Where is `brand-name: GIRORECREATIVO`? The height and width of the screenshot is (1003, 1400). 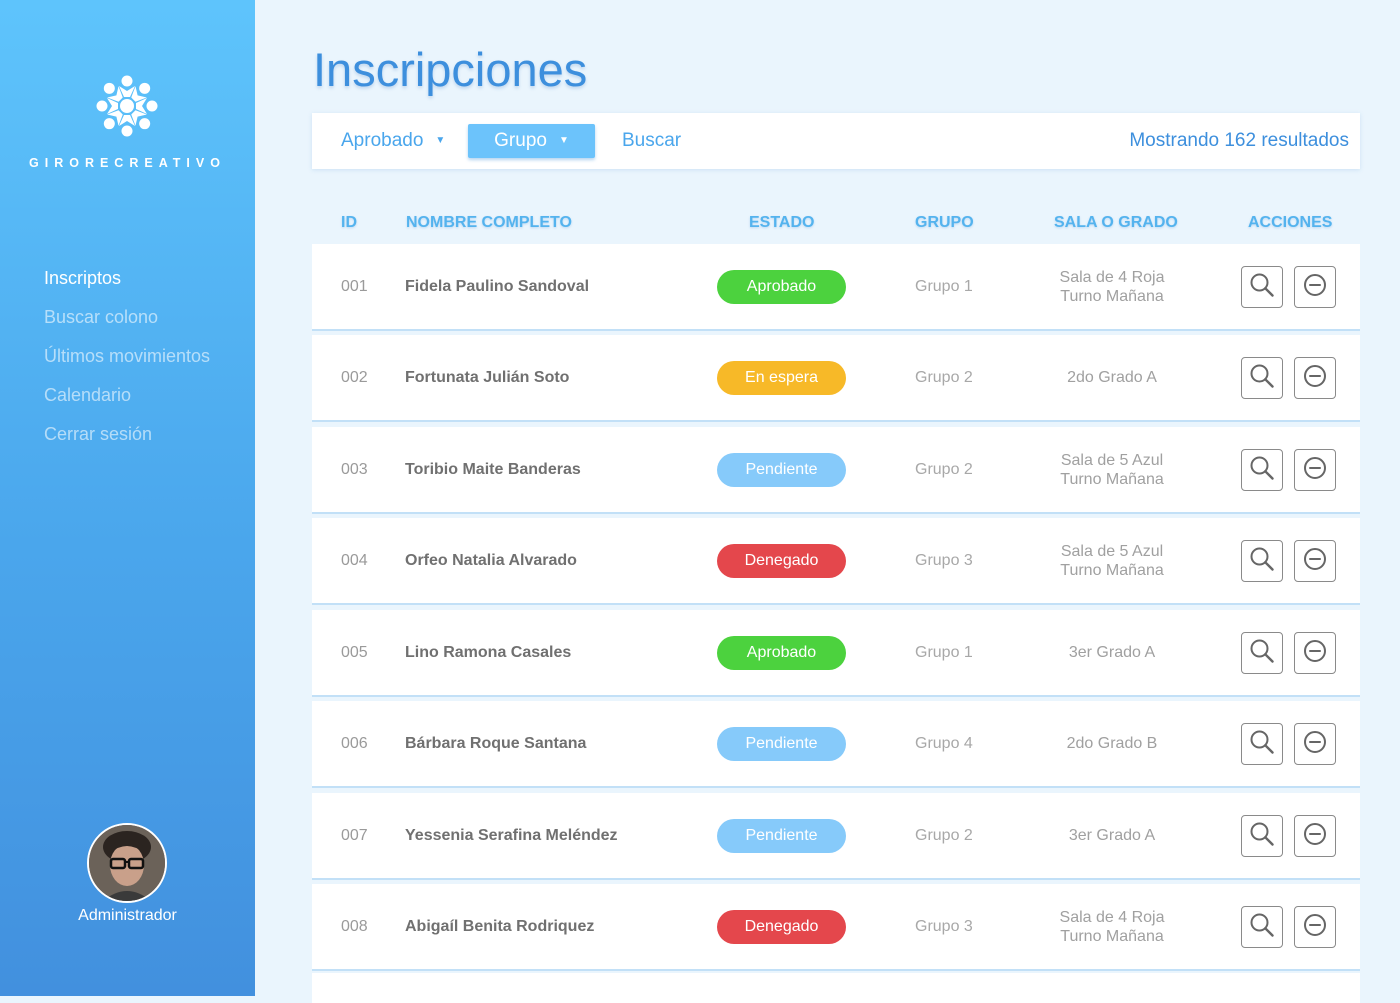
brand-name: GIRORECREATIVO is located at coordinates (127, 163).